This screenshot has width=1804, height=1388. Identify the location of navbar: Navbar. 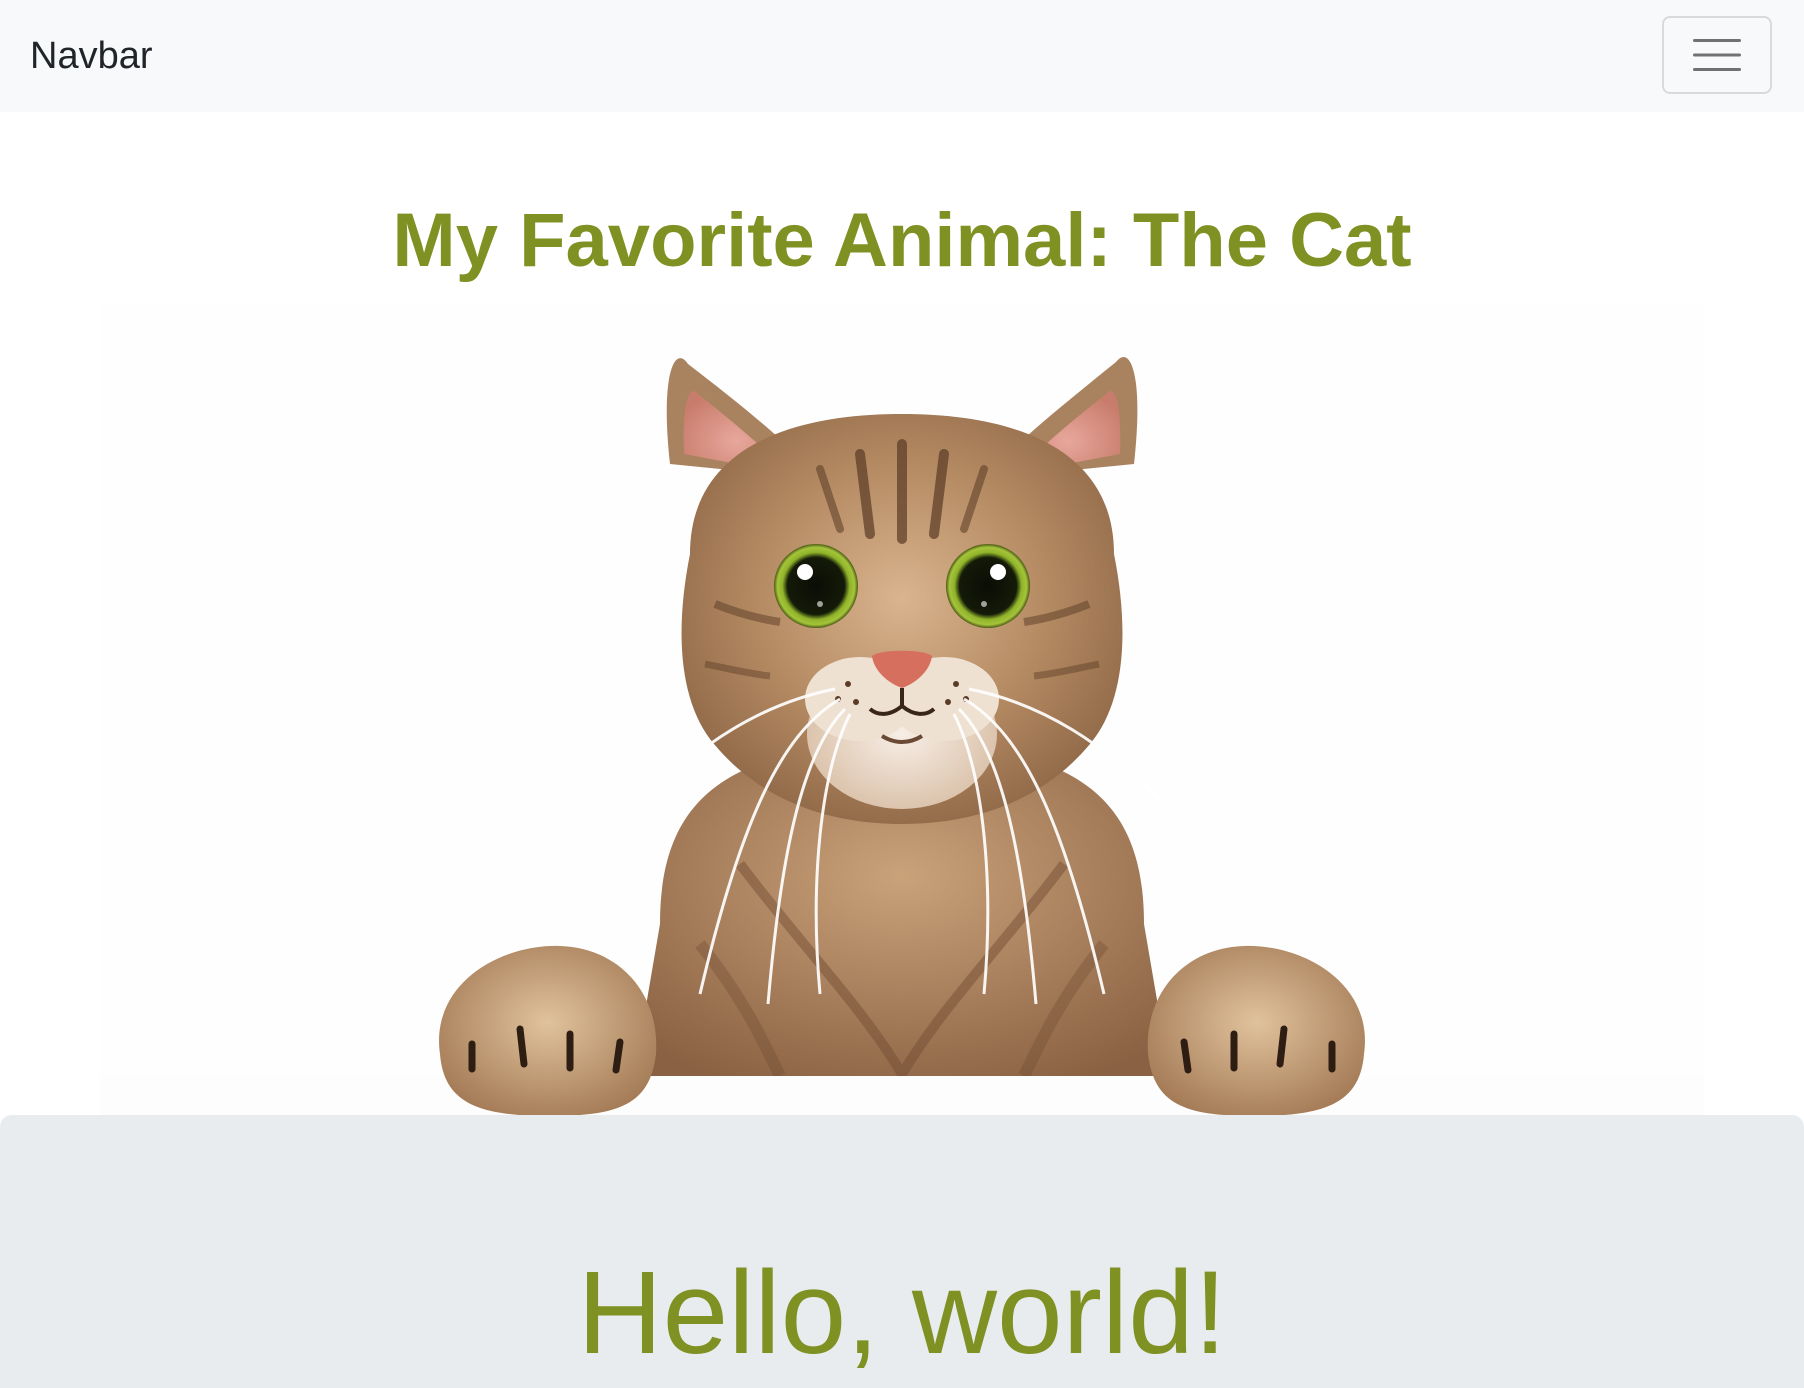
(902, 56).